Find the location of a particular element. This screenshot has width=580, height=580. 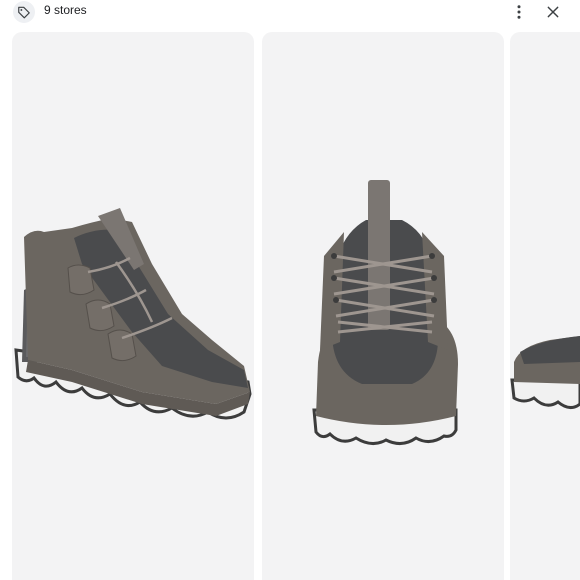

stores-count-label: 9 stores is located at coordinates (65, 10).